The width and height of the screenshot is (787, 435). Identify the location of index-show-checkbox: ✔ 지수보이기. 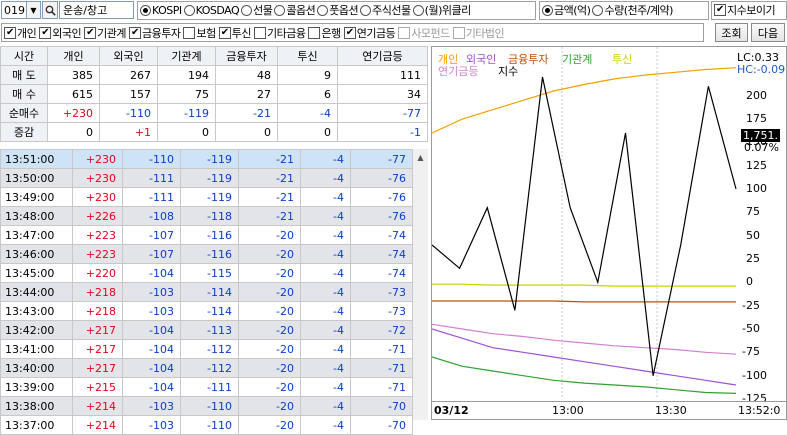
(745, 10).